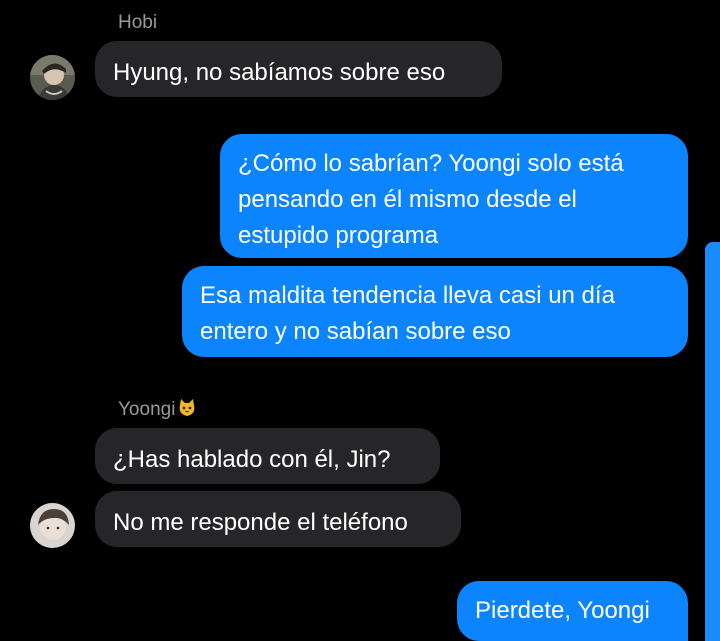 The height and width of the screenshot is (641, 720). Describe the element at coordinates (562, 610) in the screenshot. I see `message-text: Pierdete, Yoongi` at that location.